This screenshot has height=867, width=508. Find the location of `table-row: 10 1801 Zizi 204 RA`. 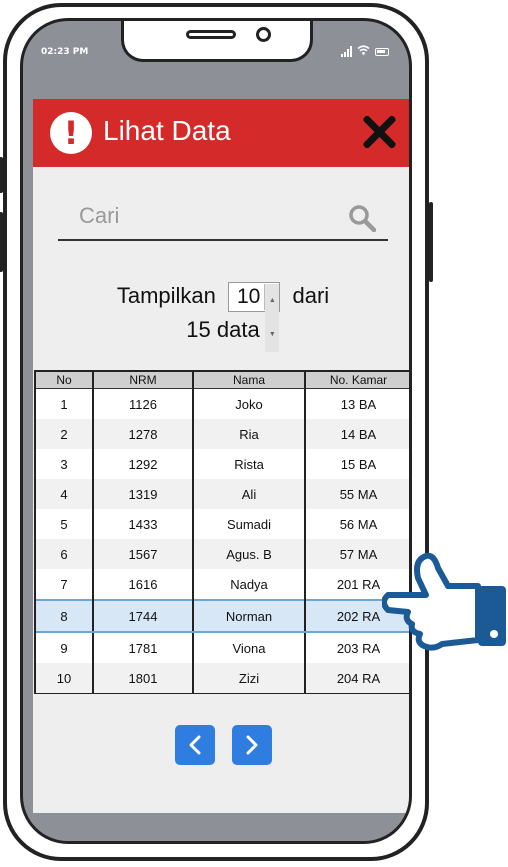

table-row: 10 1801 Zizi 204 RA is located at coordinates (222, 678).